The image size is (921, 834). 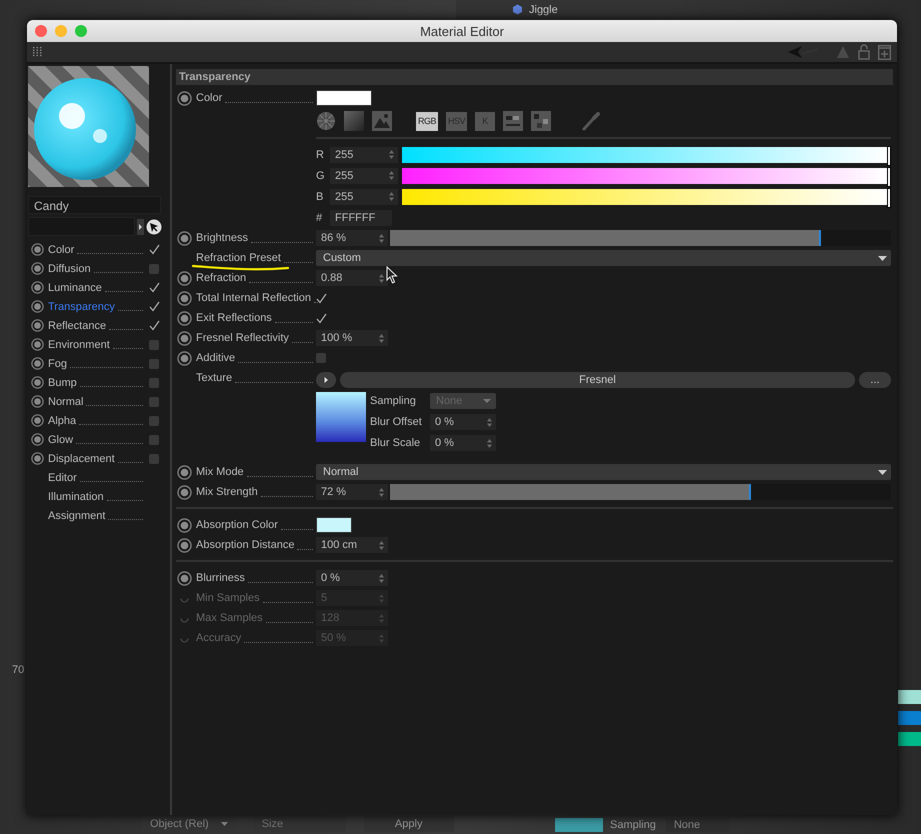 What do you see at coordinates (75, 326) in the screenshot?
I see `channel-item: Reflectance` at bounding box center [75, 326].